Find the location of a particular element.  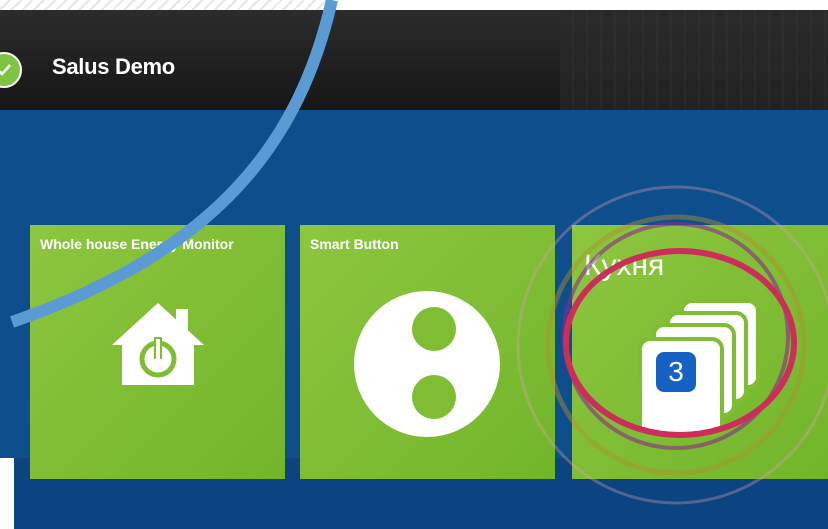

smart-button-icon is located at coordinates (427, 366).